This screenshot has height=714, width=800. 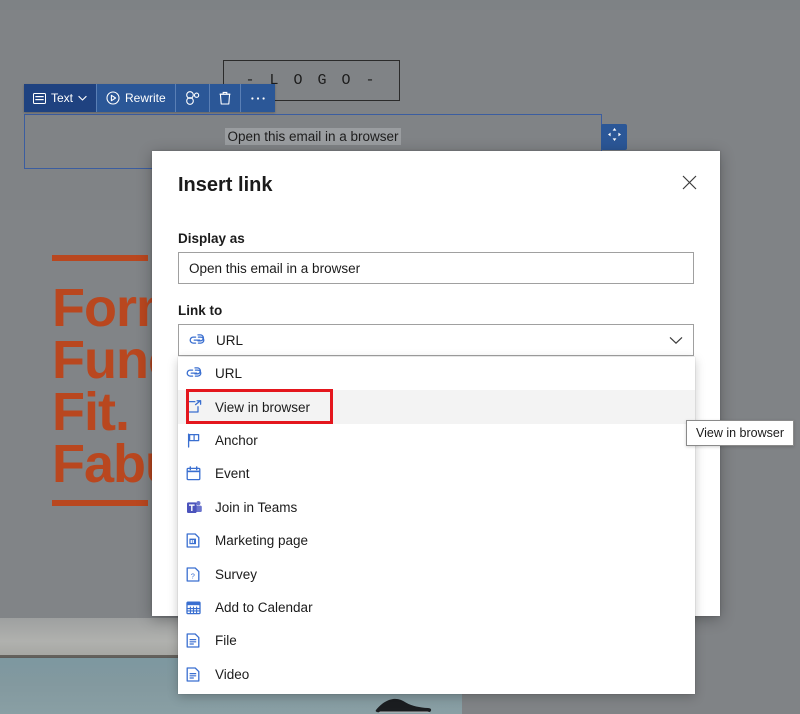 I want to click on open-in-new-window-icon, so click(x=196, y=407).